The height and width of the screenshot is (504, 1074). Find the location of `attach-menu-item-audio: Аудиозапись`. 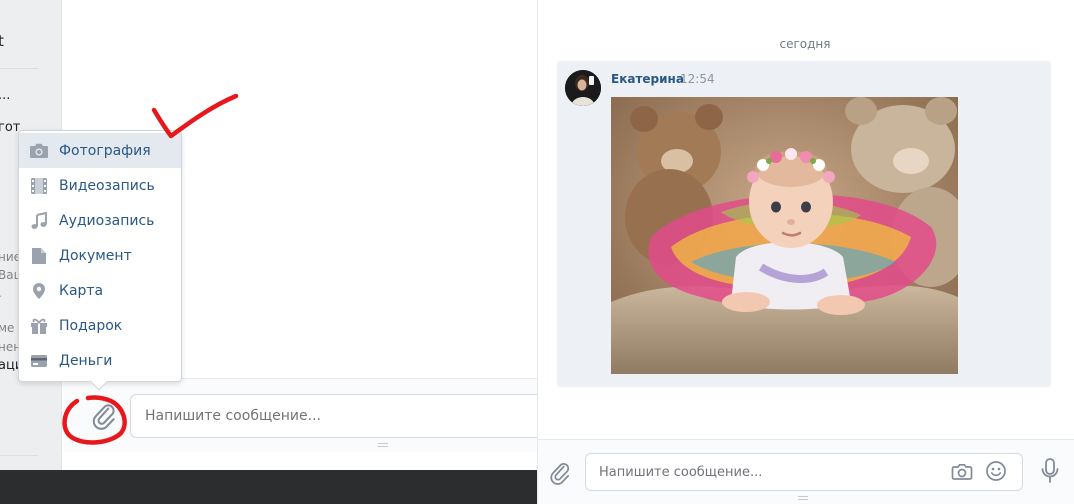

attach-menu-item-audio: Аудиозапись is located at coordinates (100, 220).